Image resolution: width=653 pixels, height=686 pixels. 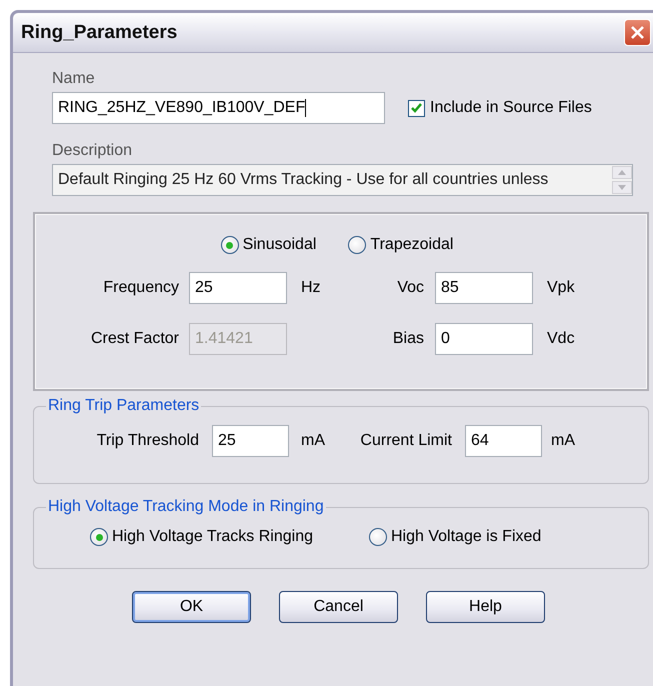 I want to click on radio-label: High Voltage Tracks Ringing, so click(x=212, y=537).